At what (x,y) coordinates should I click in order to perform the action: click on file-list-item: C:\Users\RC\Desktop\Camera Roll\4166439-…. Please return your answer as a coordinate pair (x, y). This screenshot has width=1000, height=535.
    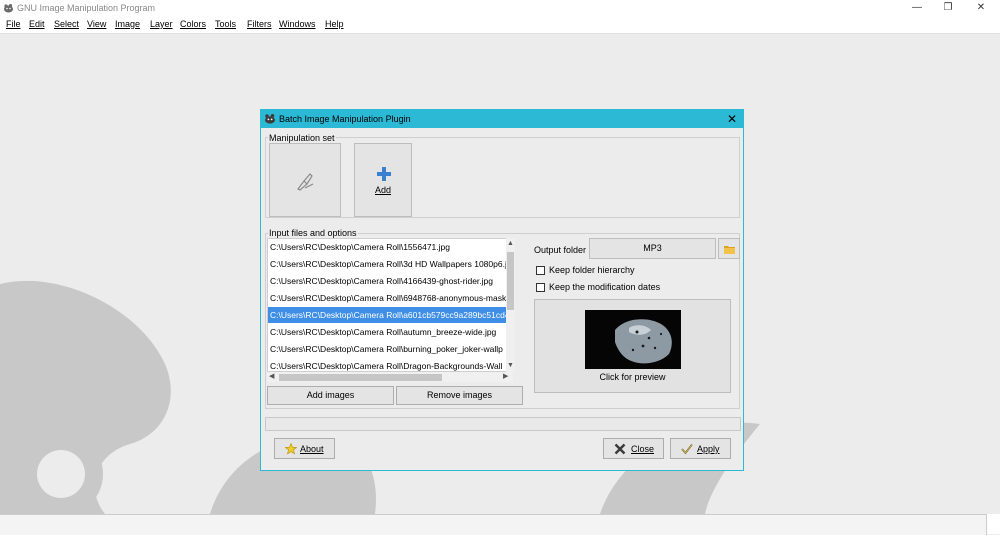
    Looking at the image, I should click on (388, 281).